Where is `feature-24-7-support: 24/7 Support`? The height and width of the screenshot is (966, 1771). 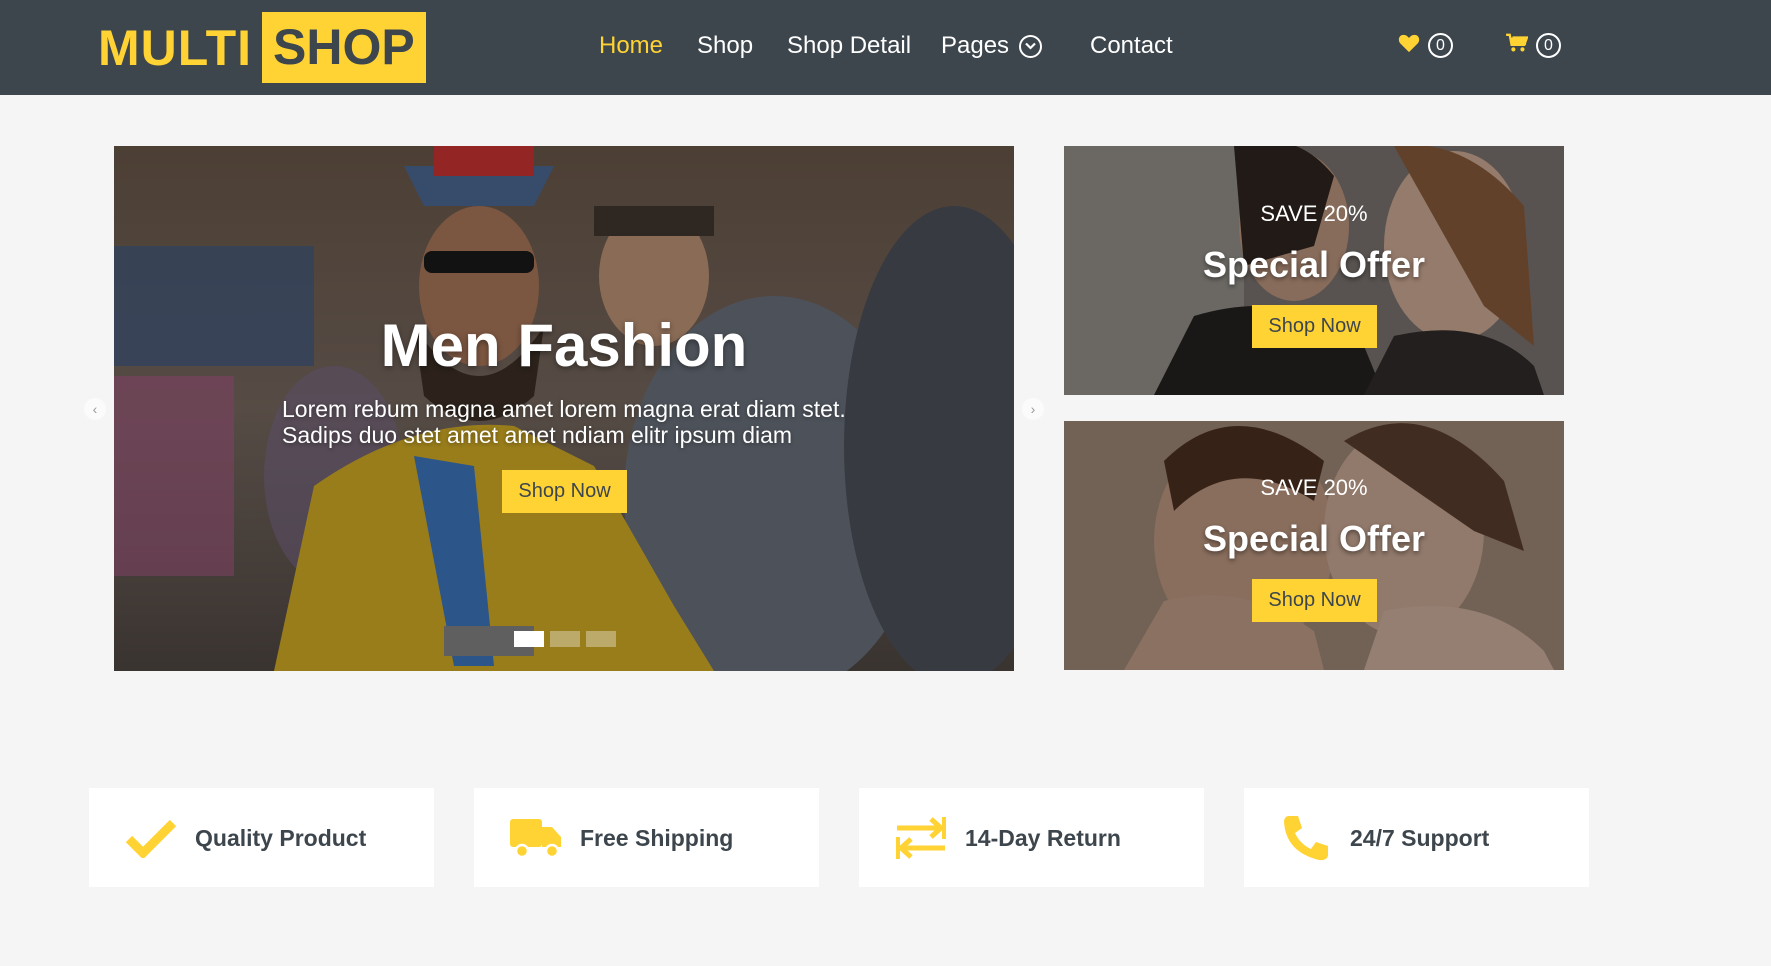
feature-24-7-support: 24/7 Support is located at coordinates (1416, 837).